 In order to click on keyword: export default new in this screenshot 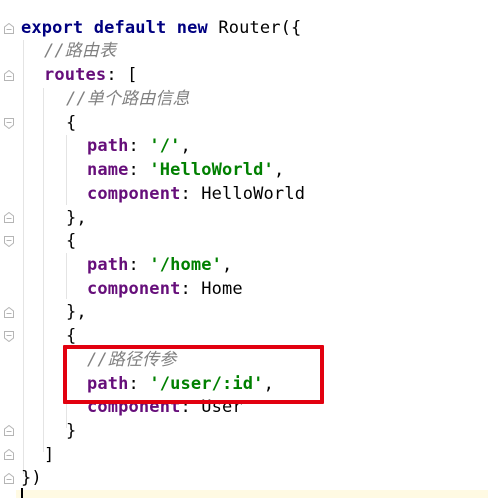, I will do `click(120, 28)`.